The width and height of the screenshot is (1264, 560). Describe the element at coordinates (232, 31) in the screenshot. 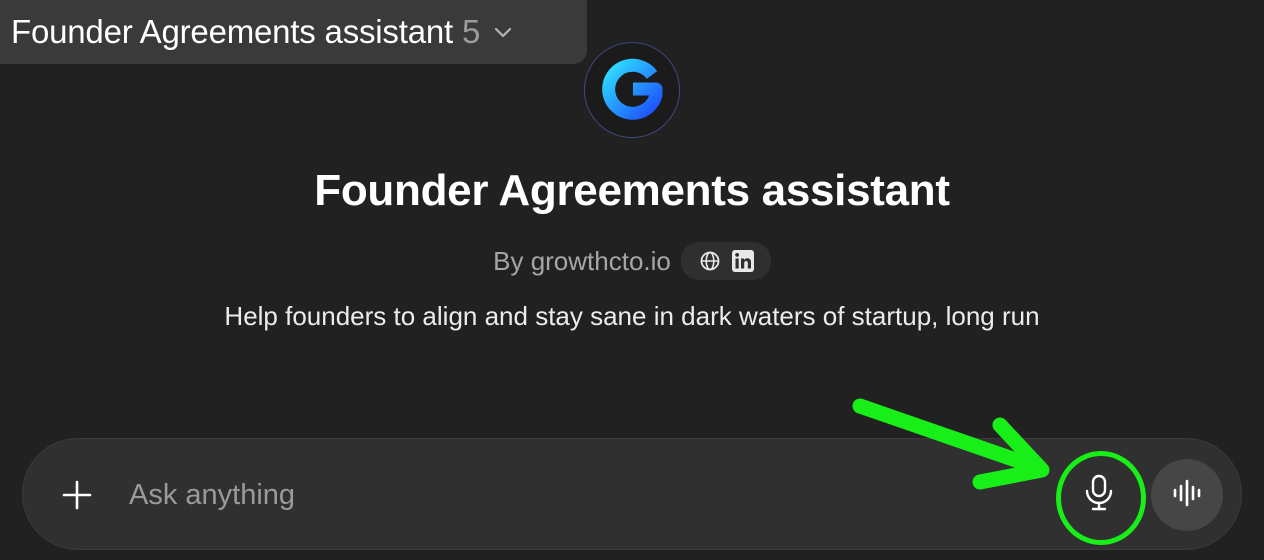

I see `gpt-switcher-name: Founder Agreements assistant` at that location.